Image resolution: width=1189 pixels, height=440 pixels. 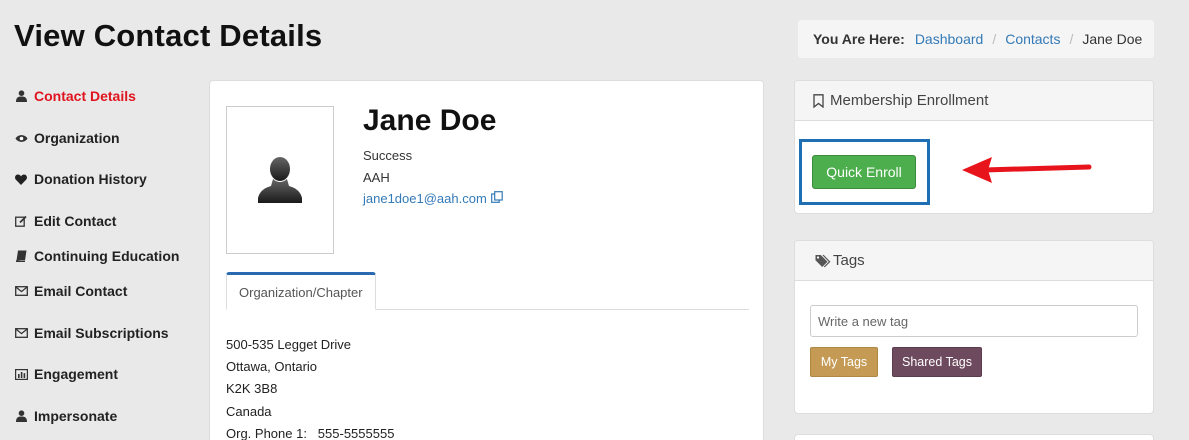 I want to click on edit-icon, so click(x=21, y=221).